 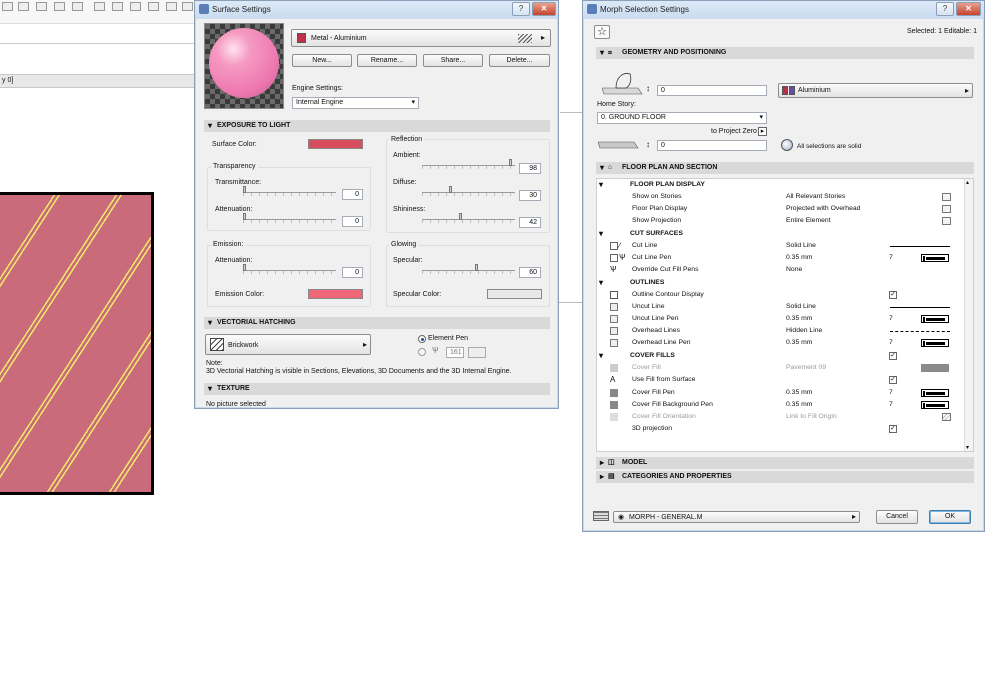 What do you see at coordinates (762, 131) in the screenshot?
I see `to-project-zero-button: ▸` at bounding box center [762, 131].